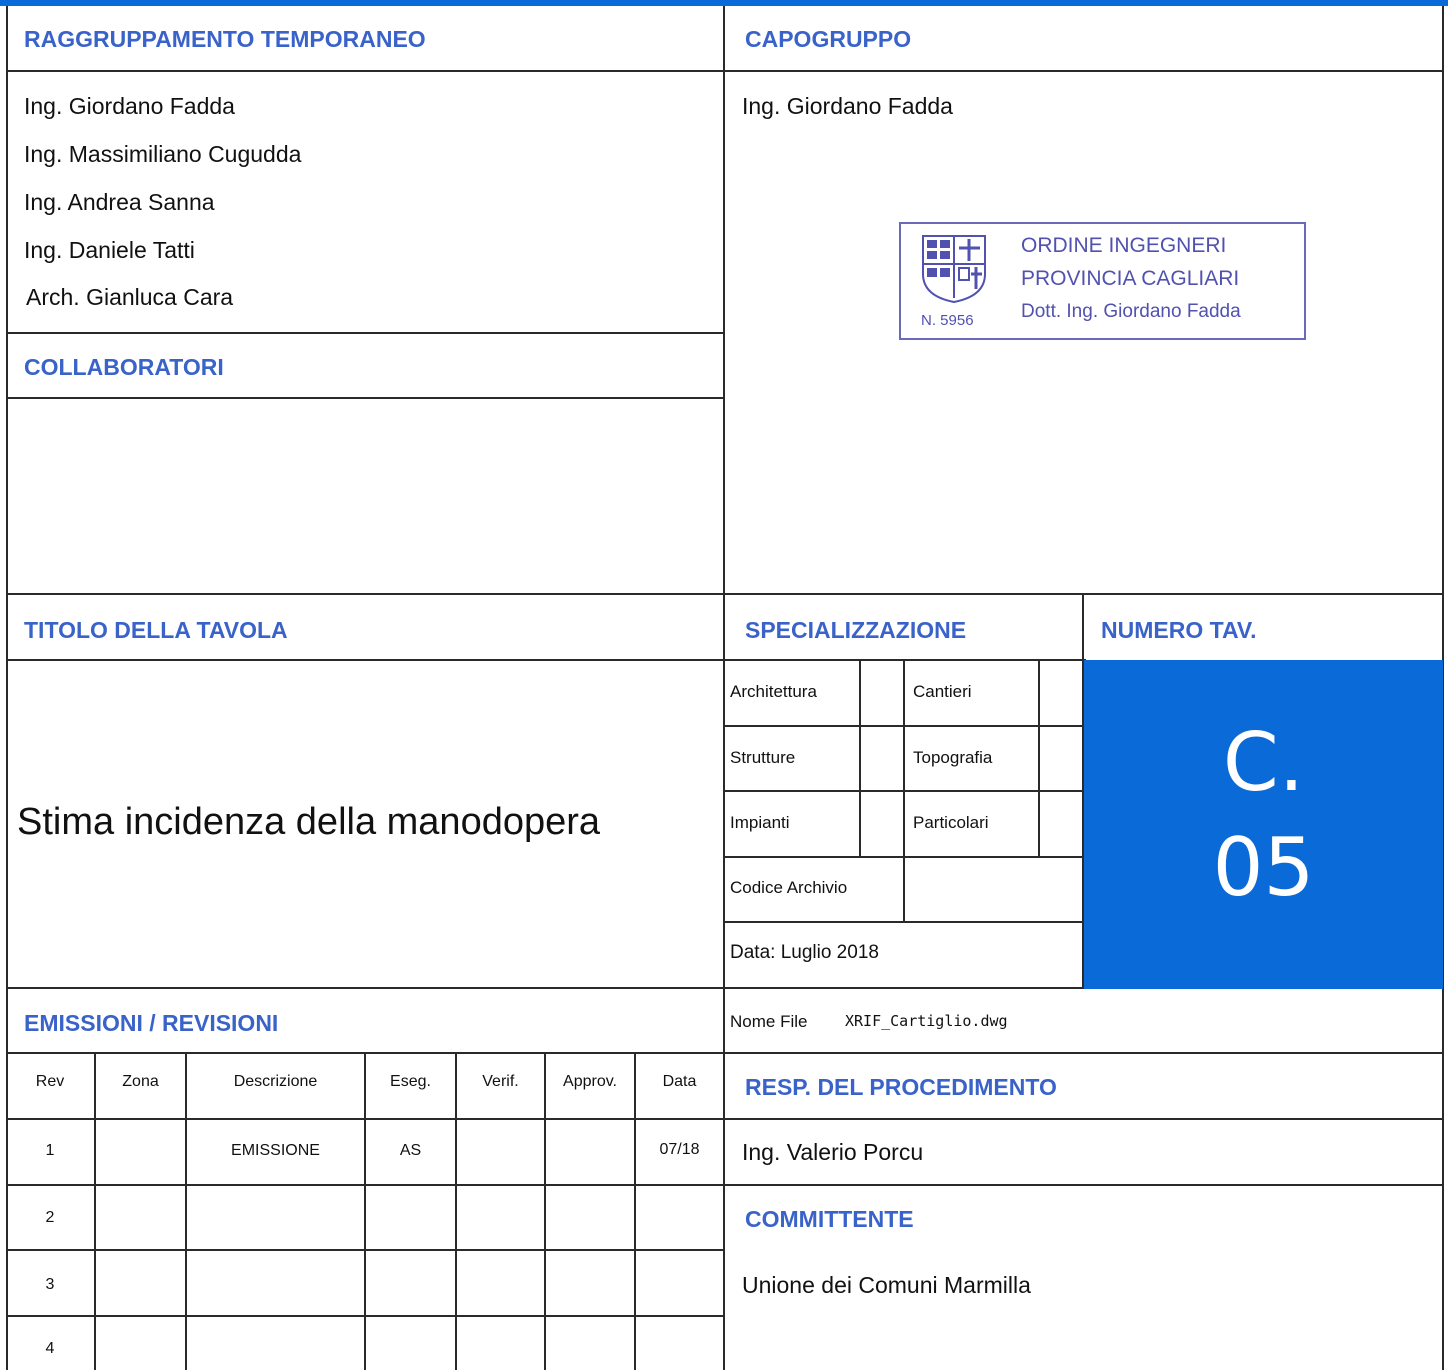 The height and width of the screenshot is (1370, 1448). Describe the element at coordinates (804, 952) in the screenshot. I see `data-label: Data: Luglio 2018` at that location.